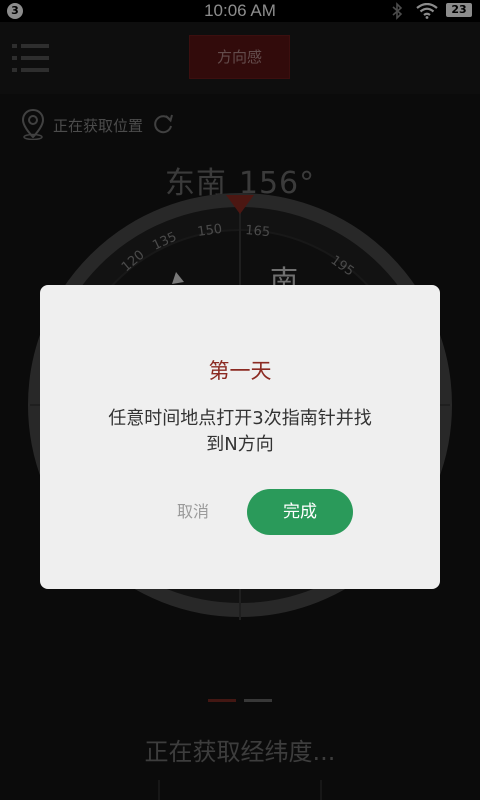 The width and height of the screenshot is (480, 800). I want to click on done-button: 完成, so click(300, 512).